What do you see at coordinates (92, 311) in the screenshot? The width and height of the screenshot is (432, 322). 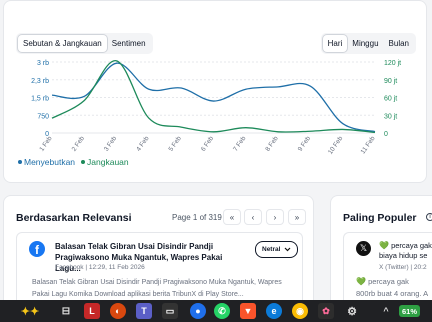 I see `app-l-icon: L` at bounding box center [92, 311].